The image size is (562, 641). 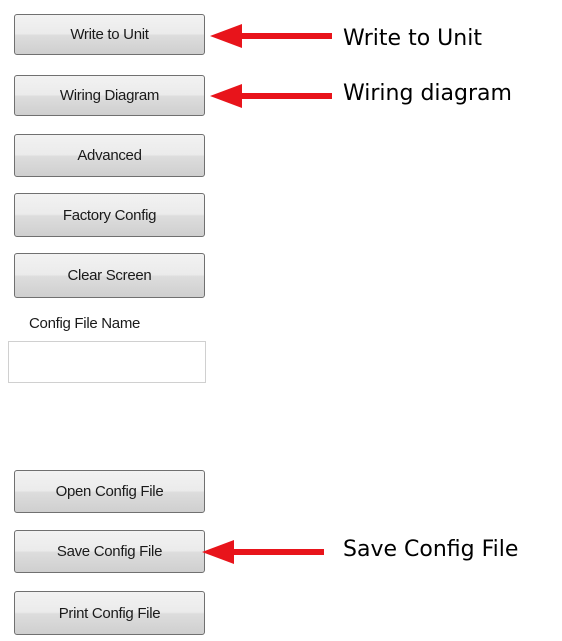 I want to click on print-config-file-button: Print Config File, so click(x=109, y=613).